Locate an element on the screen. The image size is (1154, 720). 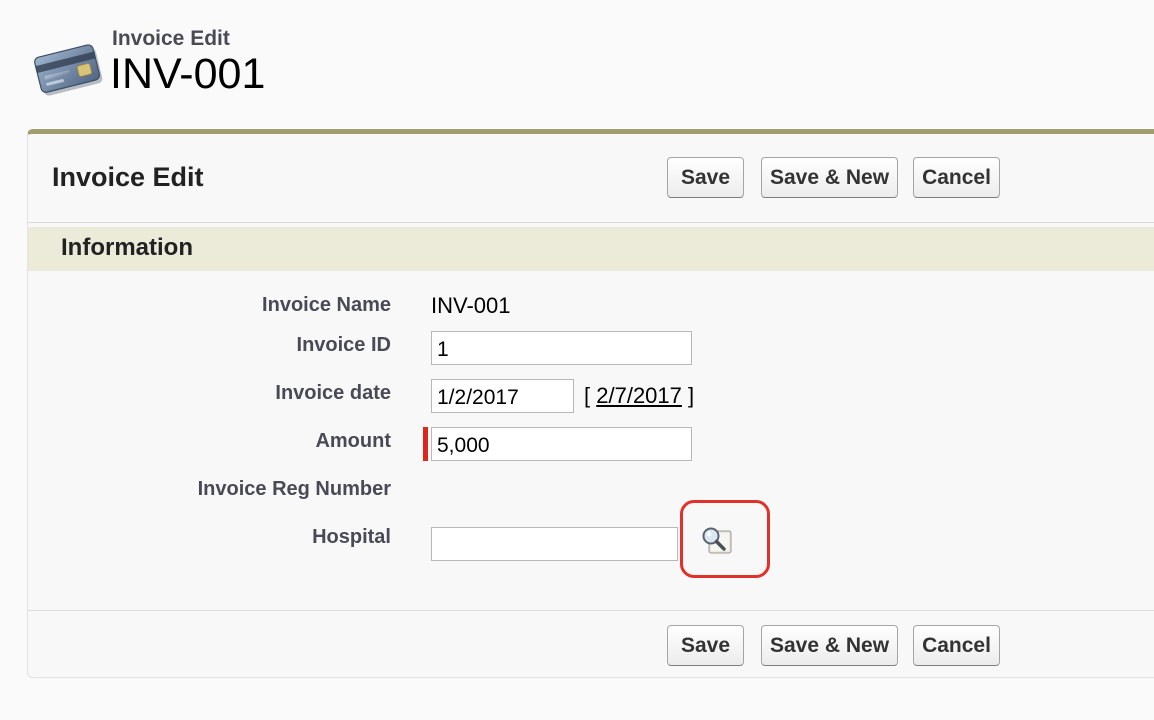
page-header: Invoice Edit INV-001 is located at coordinates (284, 62).